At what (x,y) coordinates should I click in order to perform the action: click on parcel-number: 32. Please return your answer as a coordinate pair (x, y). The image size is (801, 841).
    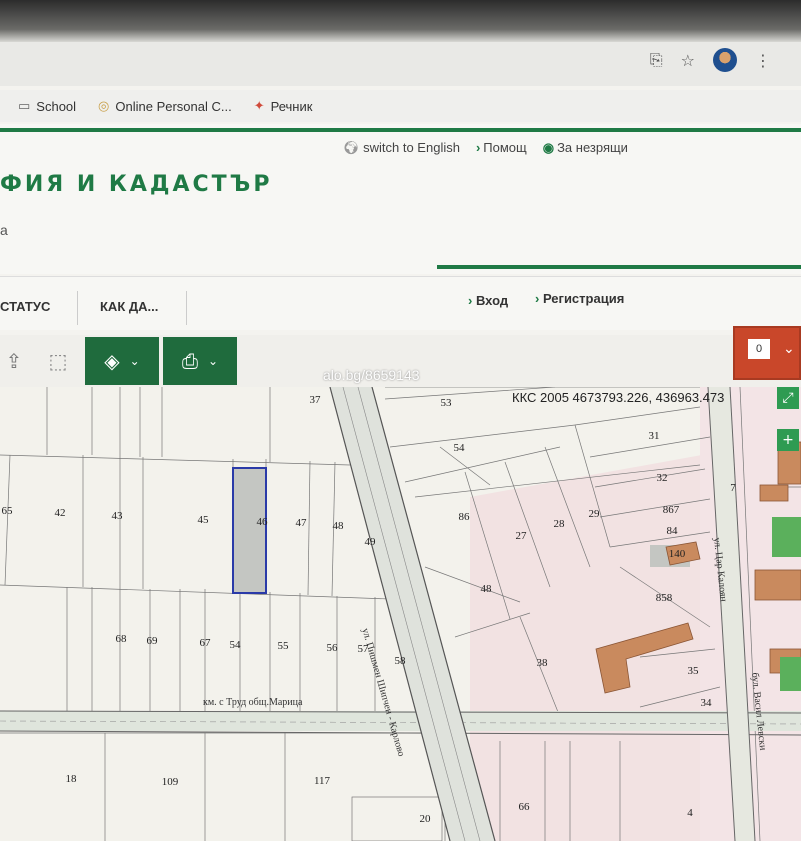
    Looking at the image, I should click on (662, 478).